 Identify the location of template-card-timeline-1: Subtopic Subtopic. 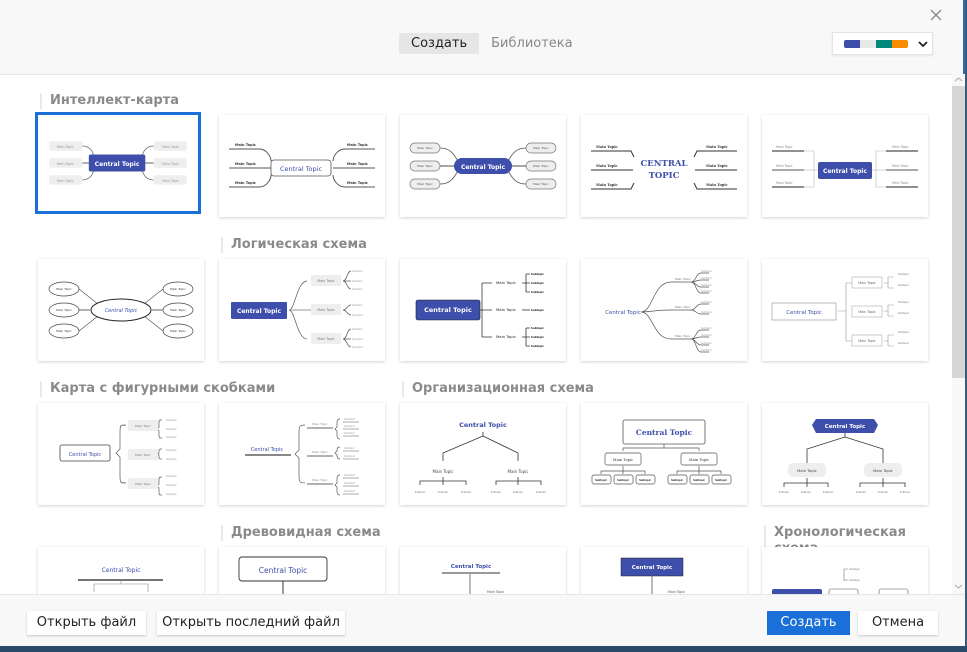
(845, 570).